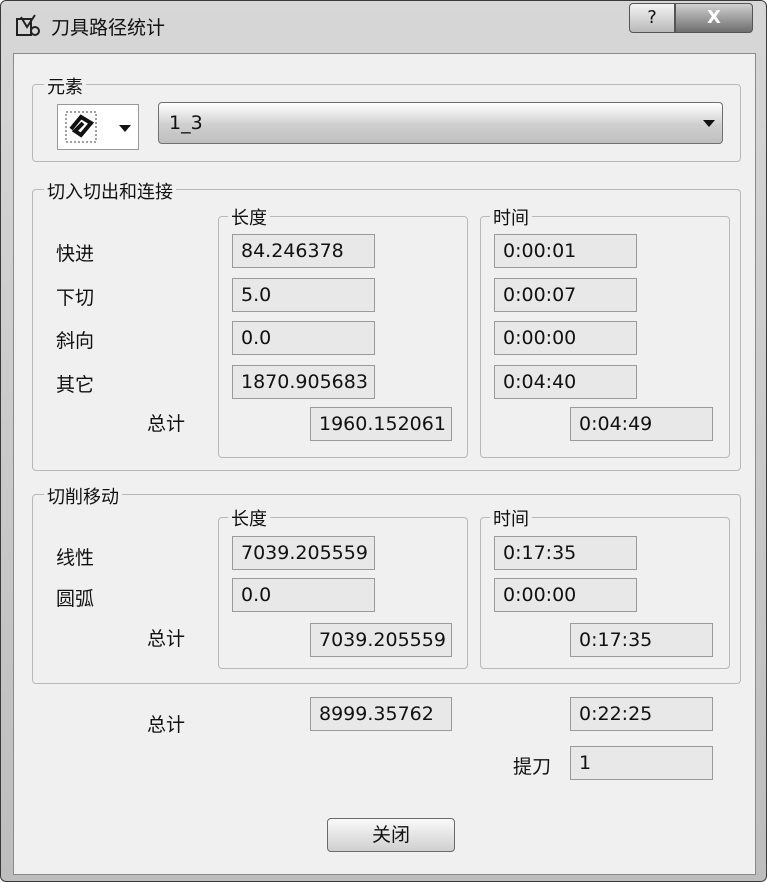 The width and height of the screenshot is (767, 882). I want to click on linear-label: 线性, so click(75, 558).